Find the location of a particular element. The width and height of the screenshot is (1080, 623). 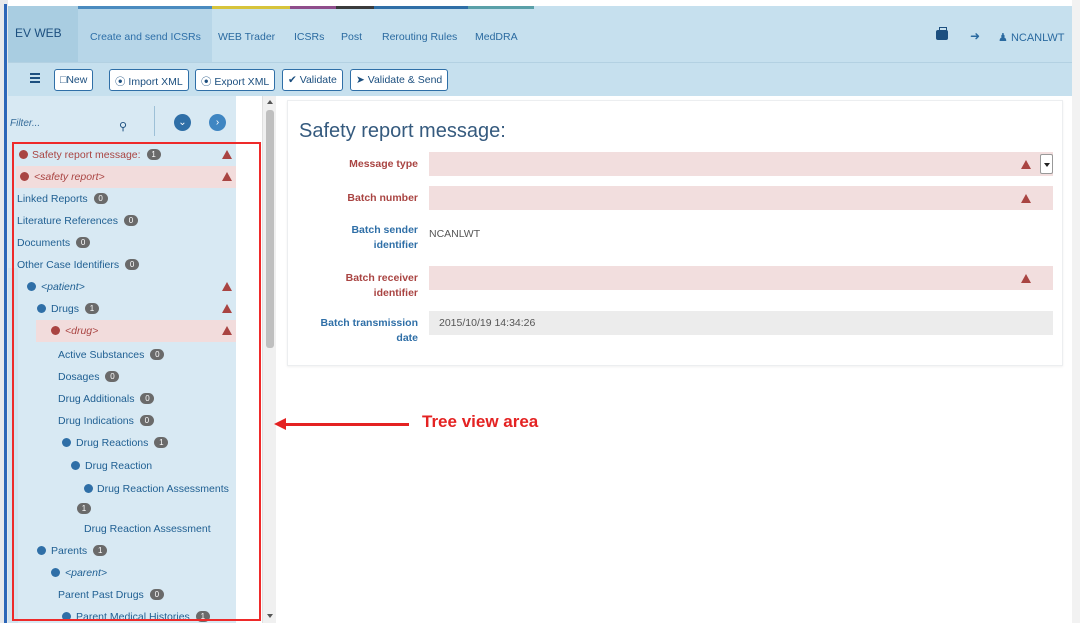

tree-item-label: <safety report> is located at coordinates (69, 177).